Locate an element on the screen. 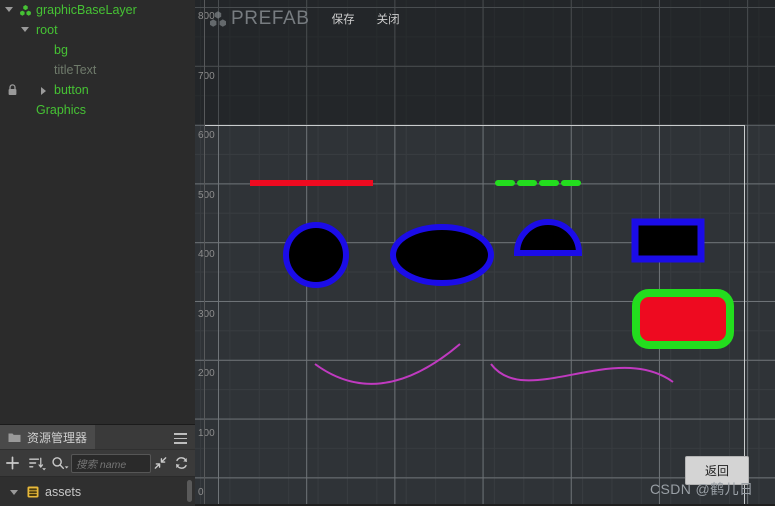 The image size is (775, 506). ruler-tick-label: 400 is located at coordinates (206, 254).